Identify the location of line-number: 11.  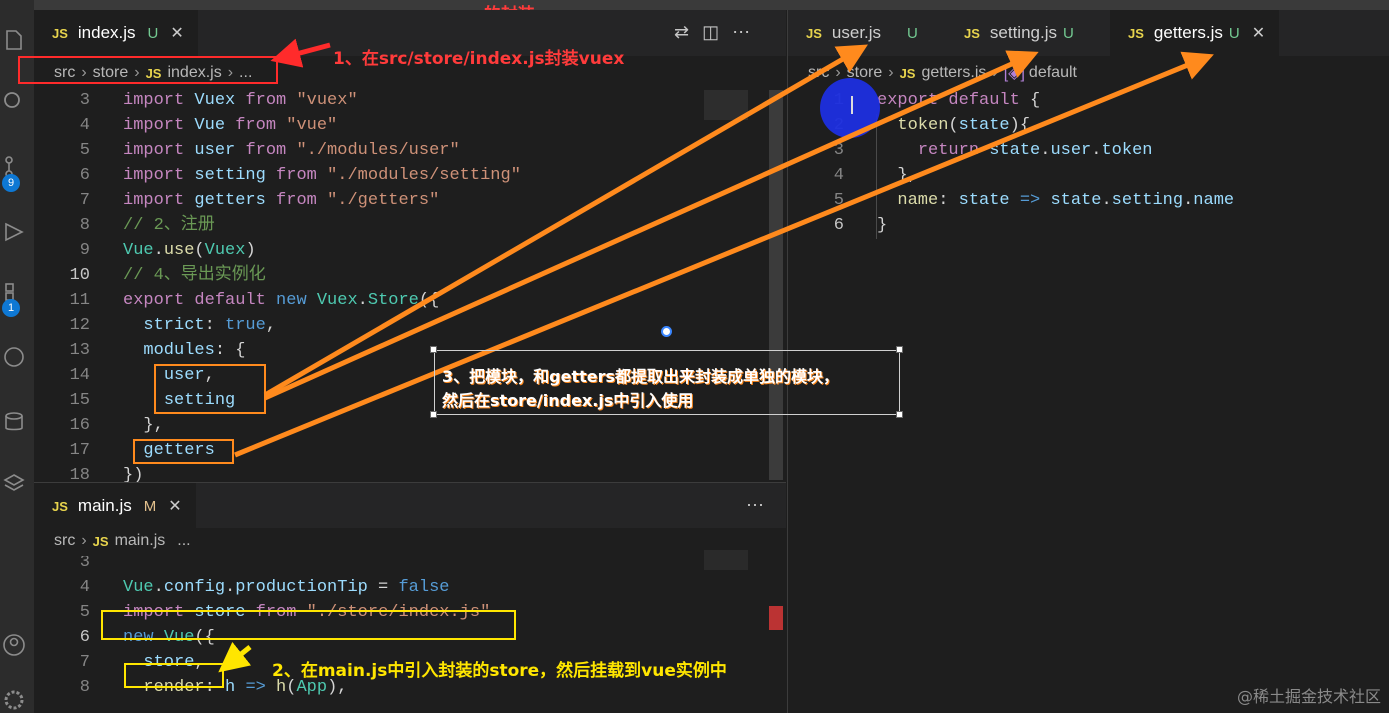
(79, 300).